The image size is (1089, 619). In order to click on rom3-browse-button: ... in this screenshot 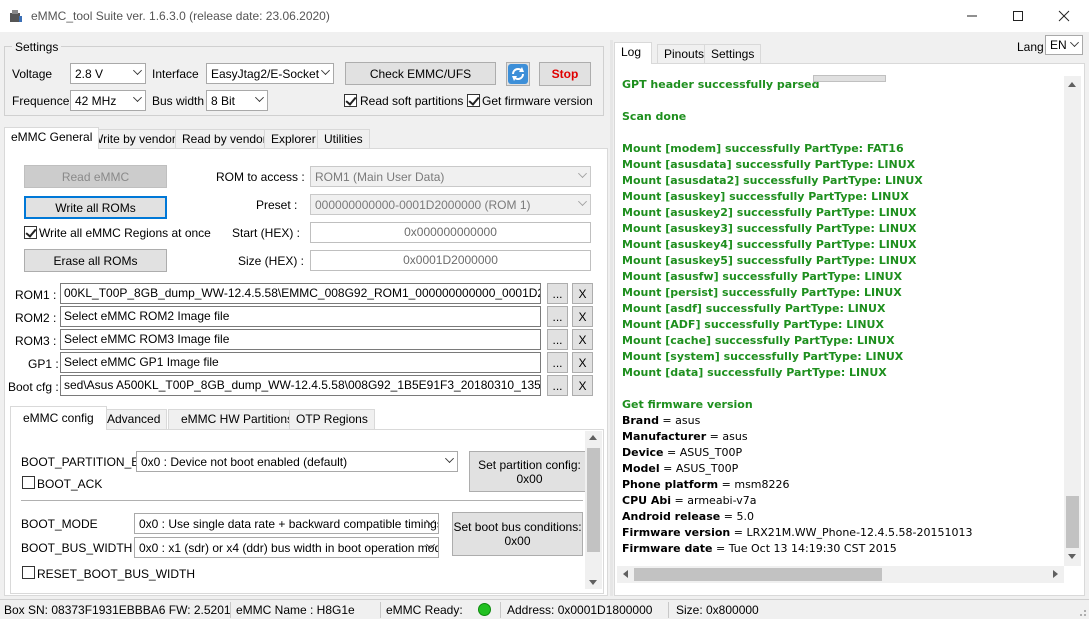, I will do `click(557, 339)`.